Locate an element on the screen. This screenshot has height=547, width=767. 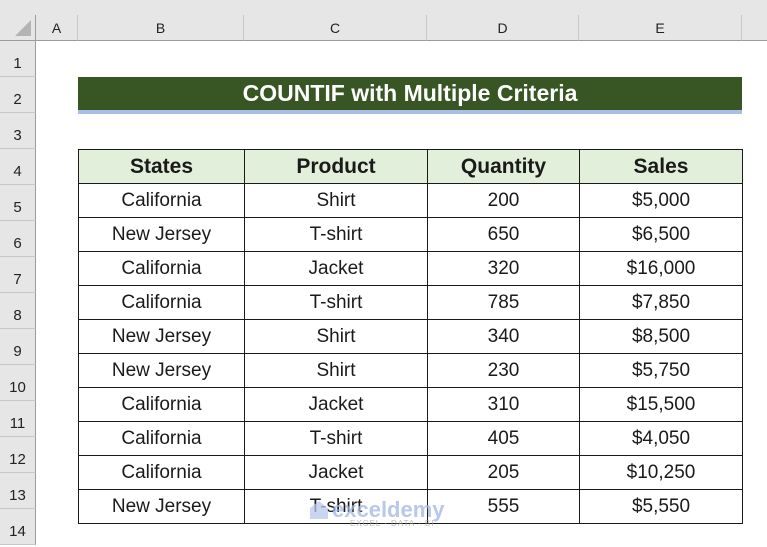
table-row: California T-shirt 405 $4,050 is located at coordinates (410, 438).